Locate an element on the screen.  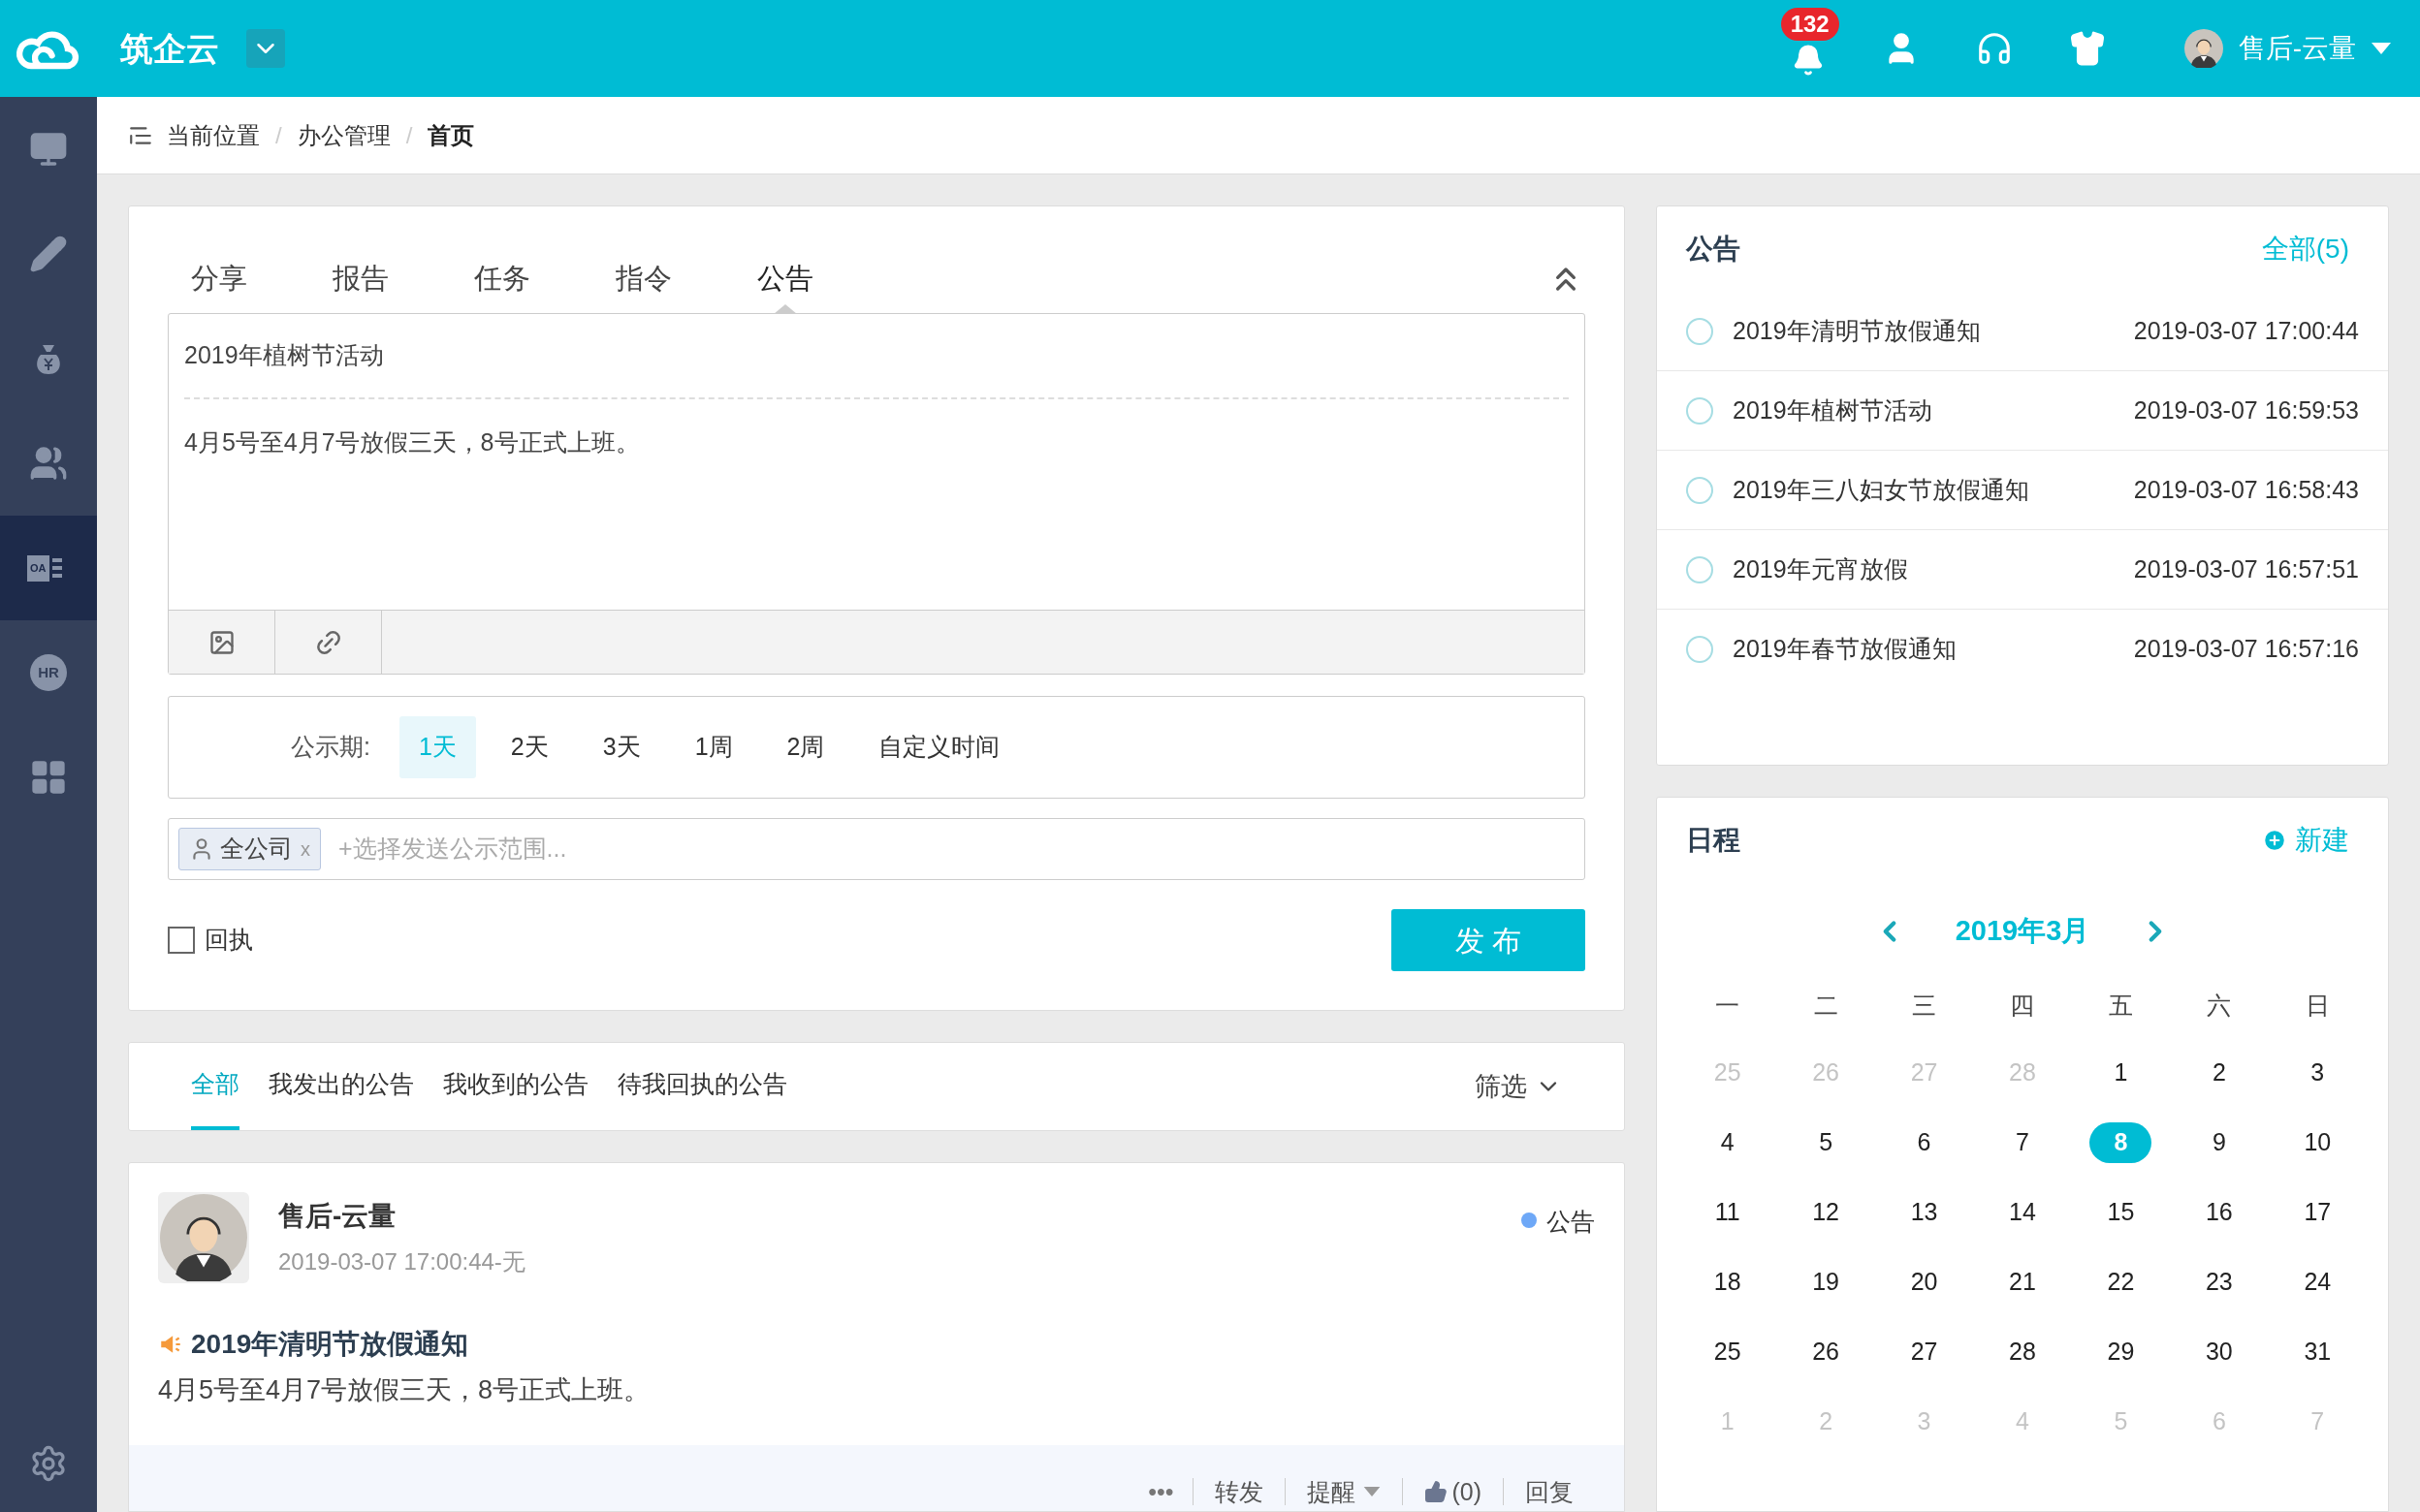
notice-row: 2019年植树节活动 2019-03-07 16:59:53 is located at coordinates (2022, 411).